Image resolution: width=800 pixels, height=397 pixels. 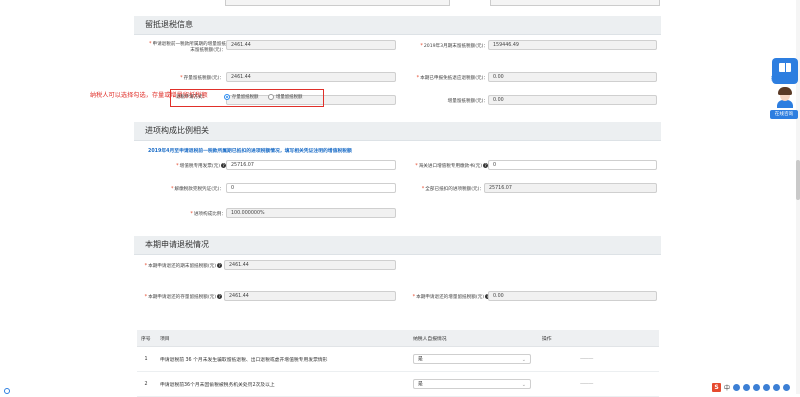 What do you see at coordinates (271, 97) in the screenshot?
I see `radio-incremental` at bounding box center [271, 97].